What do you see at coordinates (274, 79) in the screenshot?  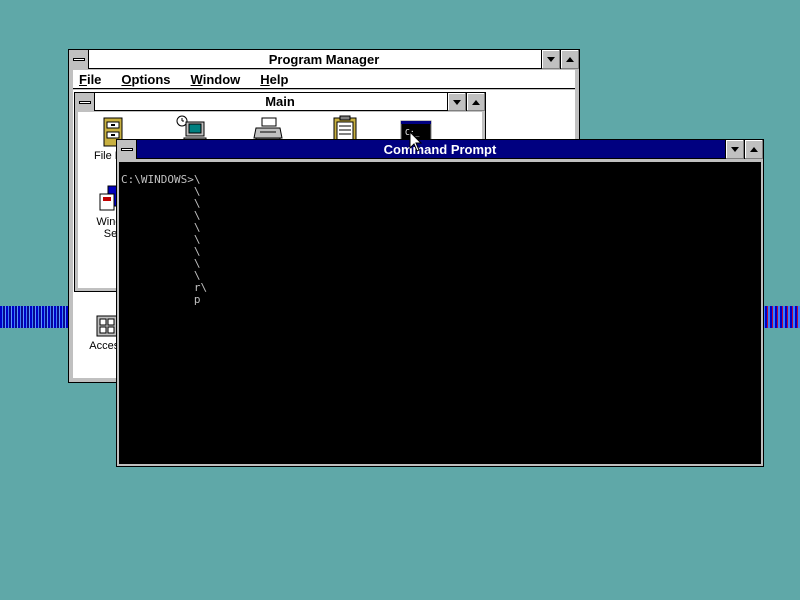 I see `menu-help: Help` at bounding box center [274, 79].